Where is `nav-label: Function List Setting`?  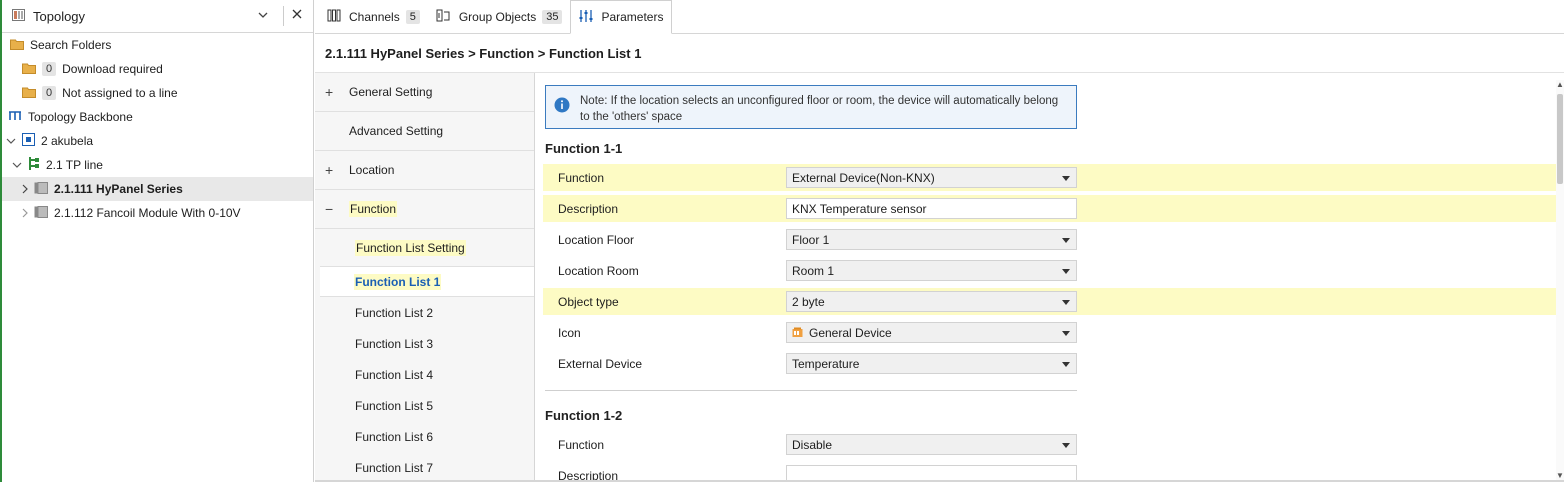
nav-label: Function List Setting is located at coordinates (410, 247).